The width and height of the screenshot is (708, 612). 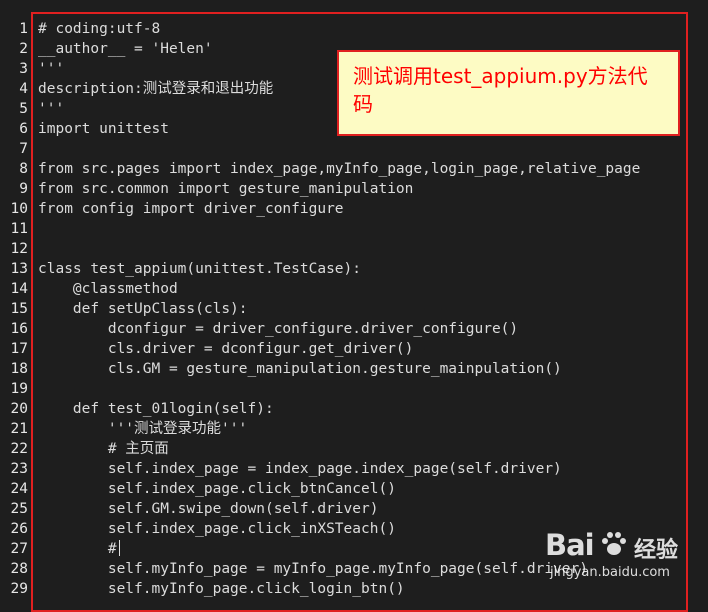 I want to click on code-text: import unittest, so click(x=103, y=129).